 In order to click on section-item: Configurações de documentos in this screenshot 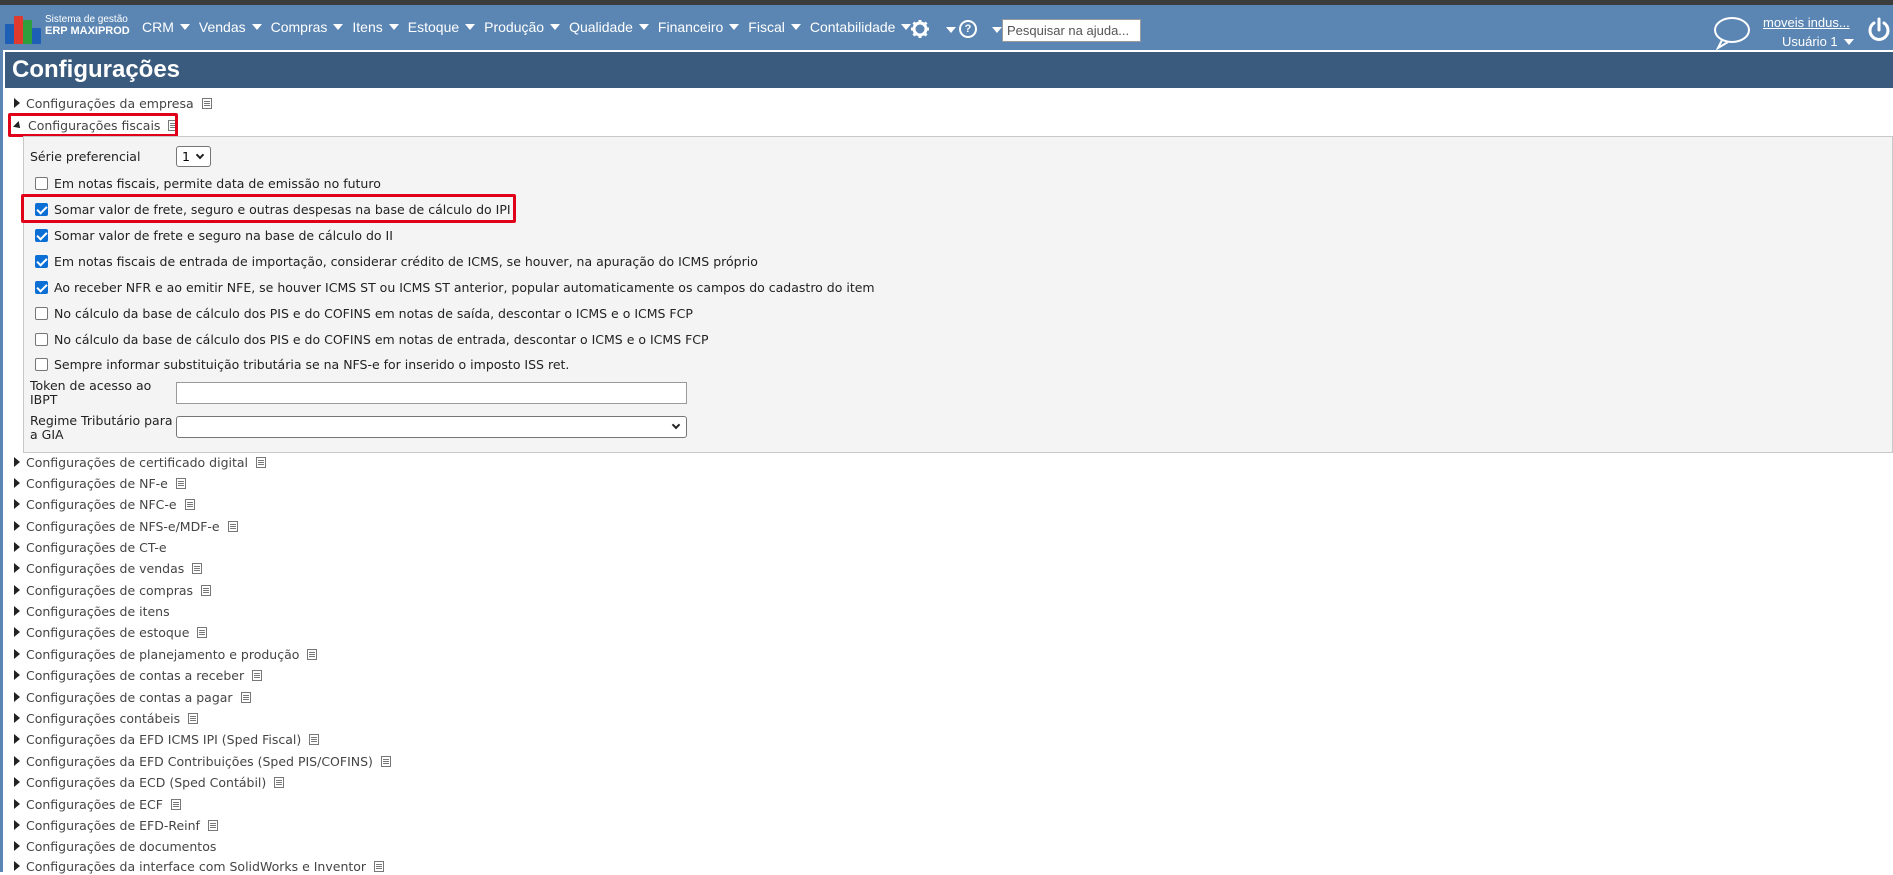, I will do `click(115, 846)`.